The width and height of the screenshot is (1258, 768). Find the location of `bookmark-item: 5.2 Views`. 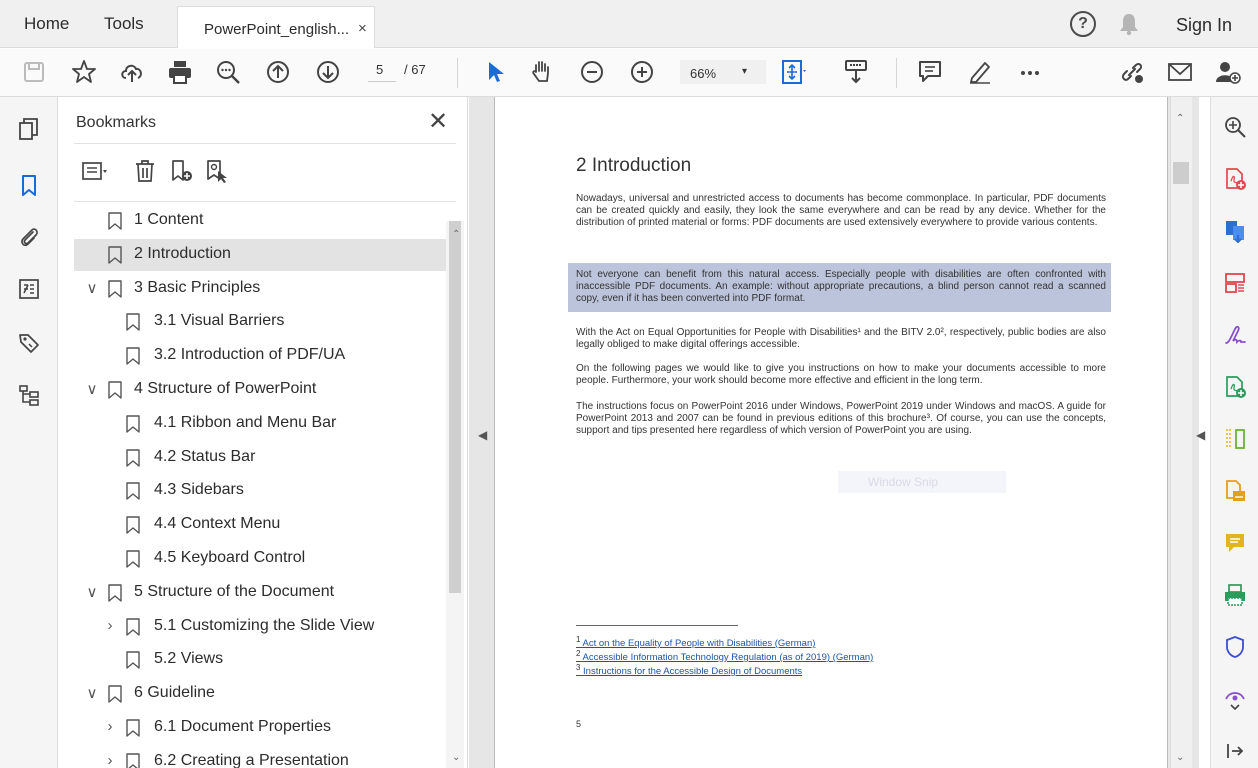

bookmark-item: 5.2 Views is located at coordinates (260, 660).